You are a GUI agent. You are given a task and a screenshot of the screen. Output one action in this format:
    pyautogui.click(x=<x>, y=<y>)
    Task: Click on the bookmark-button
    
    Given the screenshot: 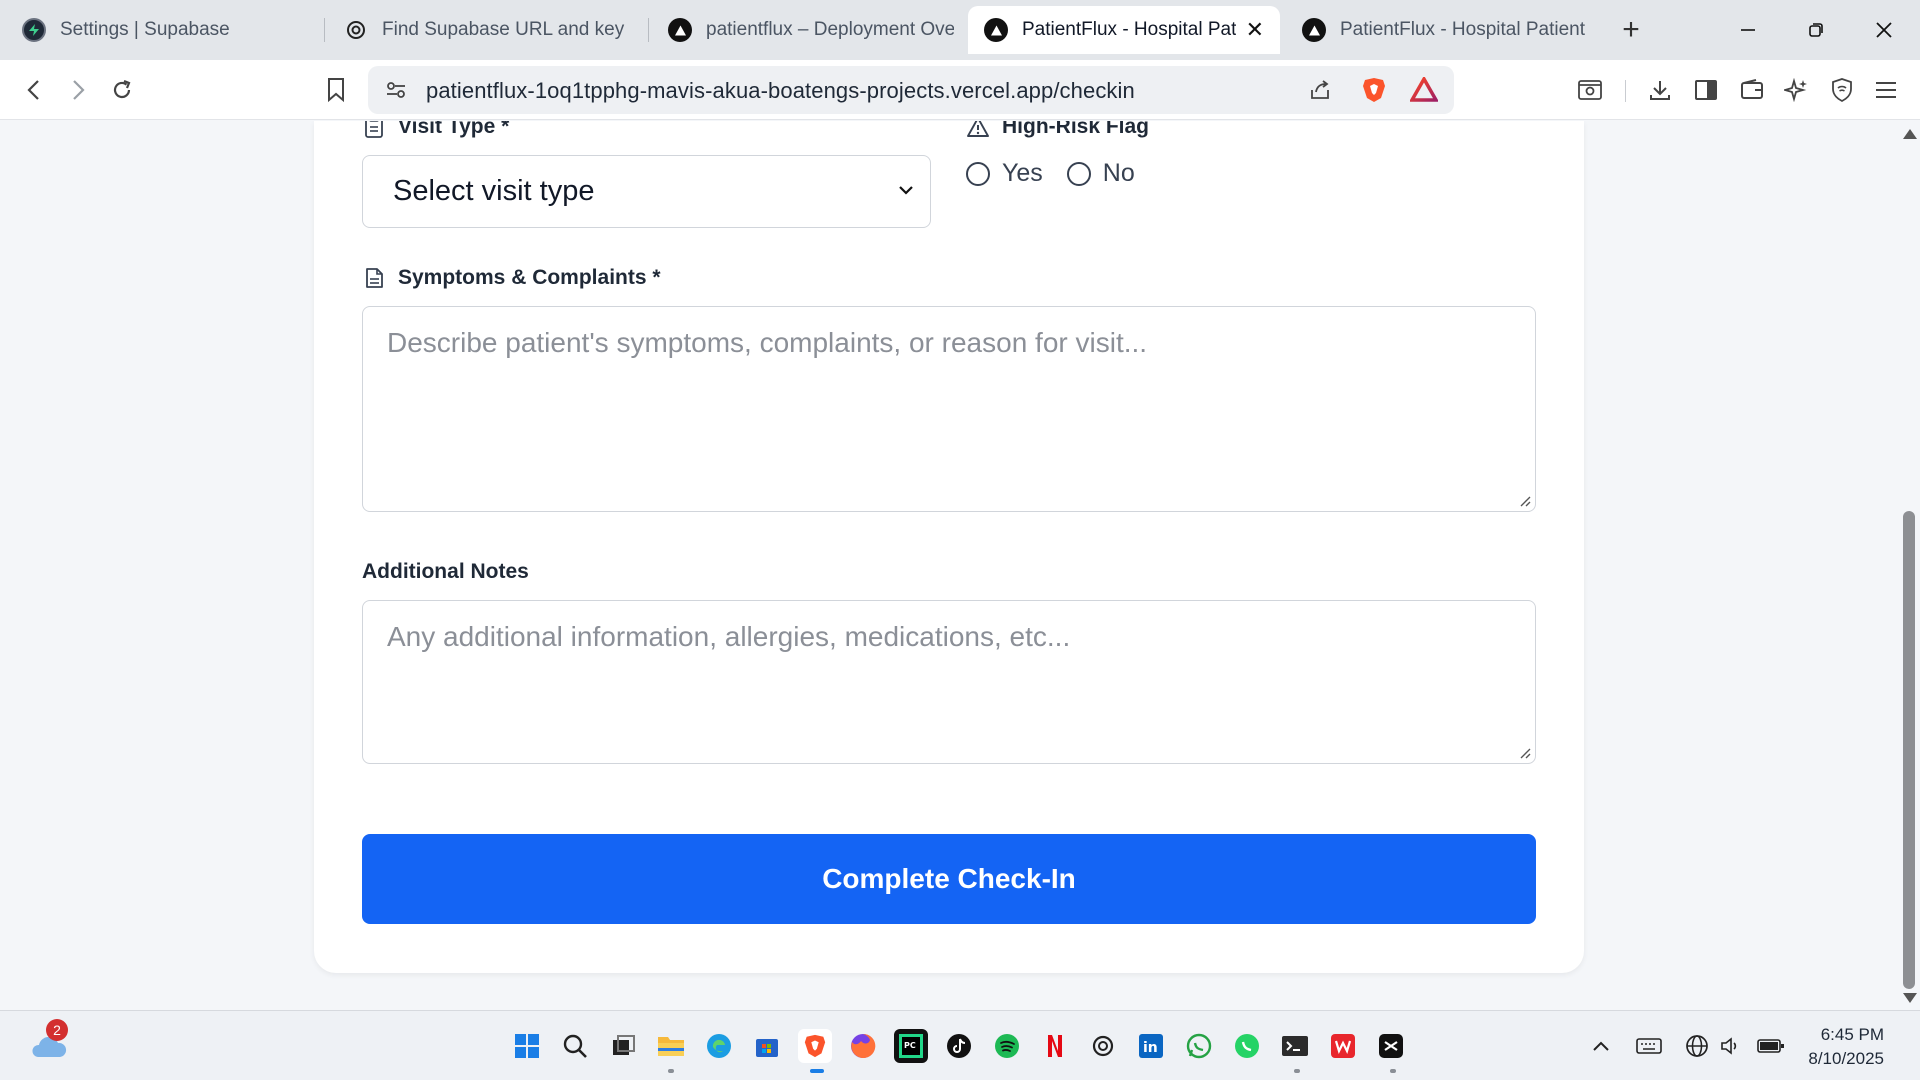 What is the action you would take?
    pyautogui.click(x=336, y=90)
    